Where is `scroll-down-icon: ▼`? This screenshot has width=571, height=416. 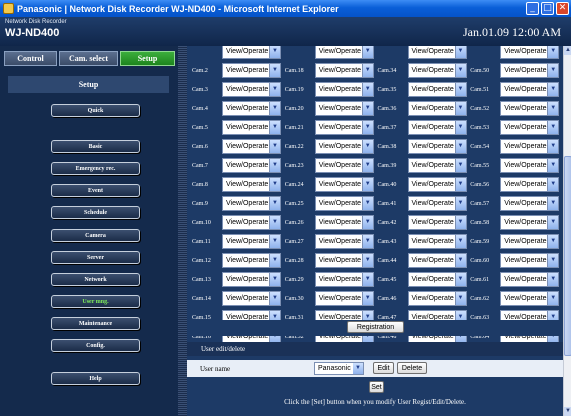
scroll-down-icon: ▼ is located at coordinates (567, 411).